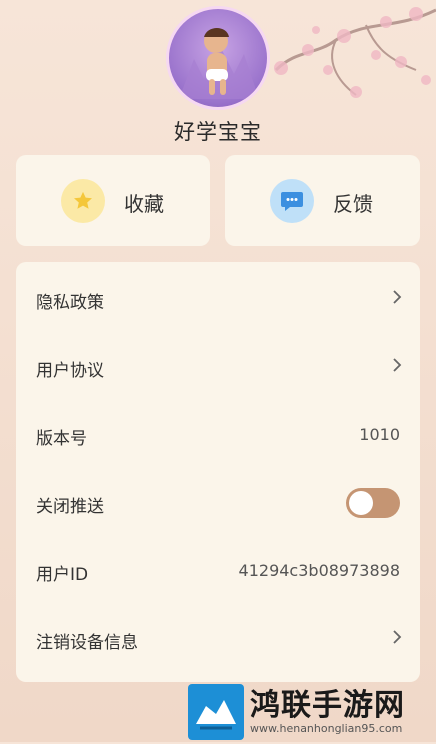  Describe the element at coordinates (218, 638) in the screenshot. I see `deregister-device-row: 注销设备信息` at that location.